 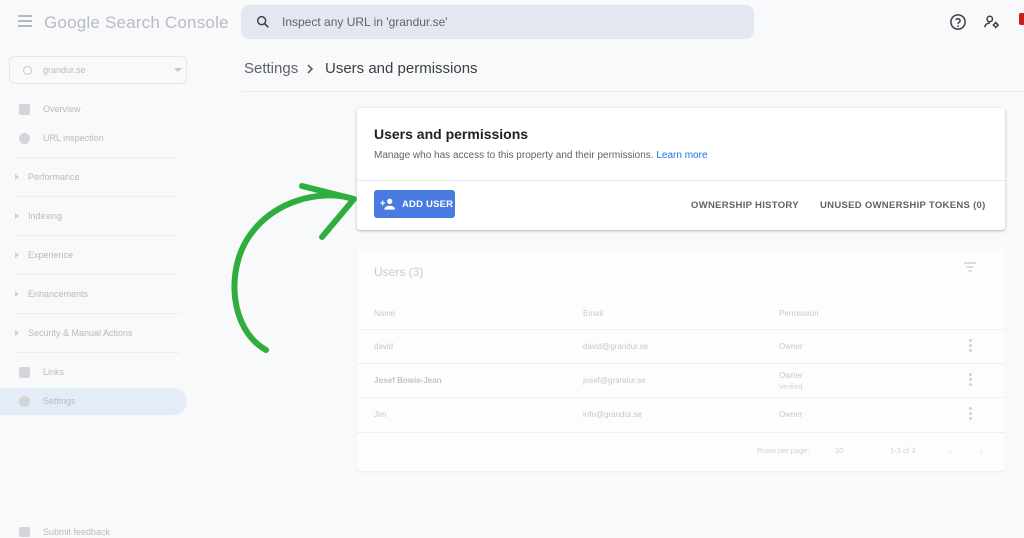 I want to click on feedback-icon, so click(x=24, y=532).